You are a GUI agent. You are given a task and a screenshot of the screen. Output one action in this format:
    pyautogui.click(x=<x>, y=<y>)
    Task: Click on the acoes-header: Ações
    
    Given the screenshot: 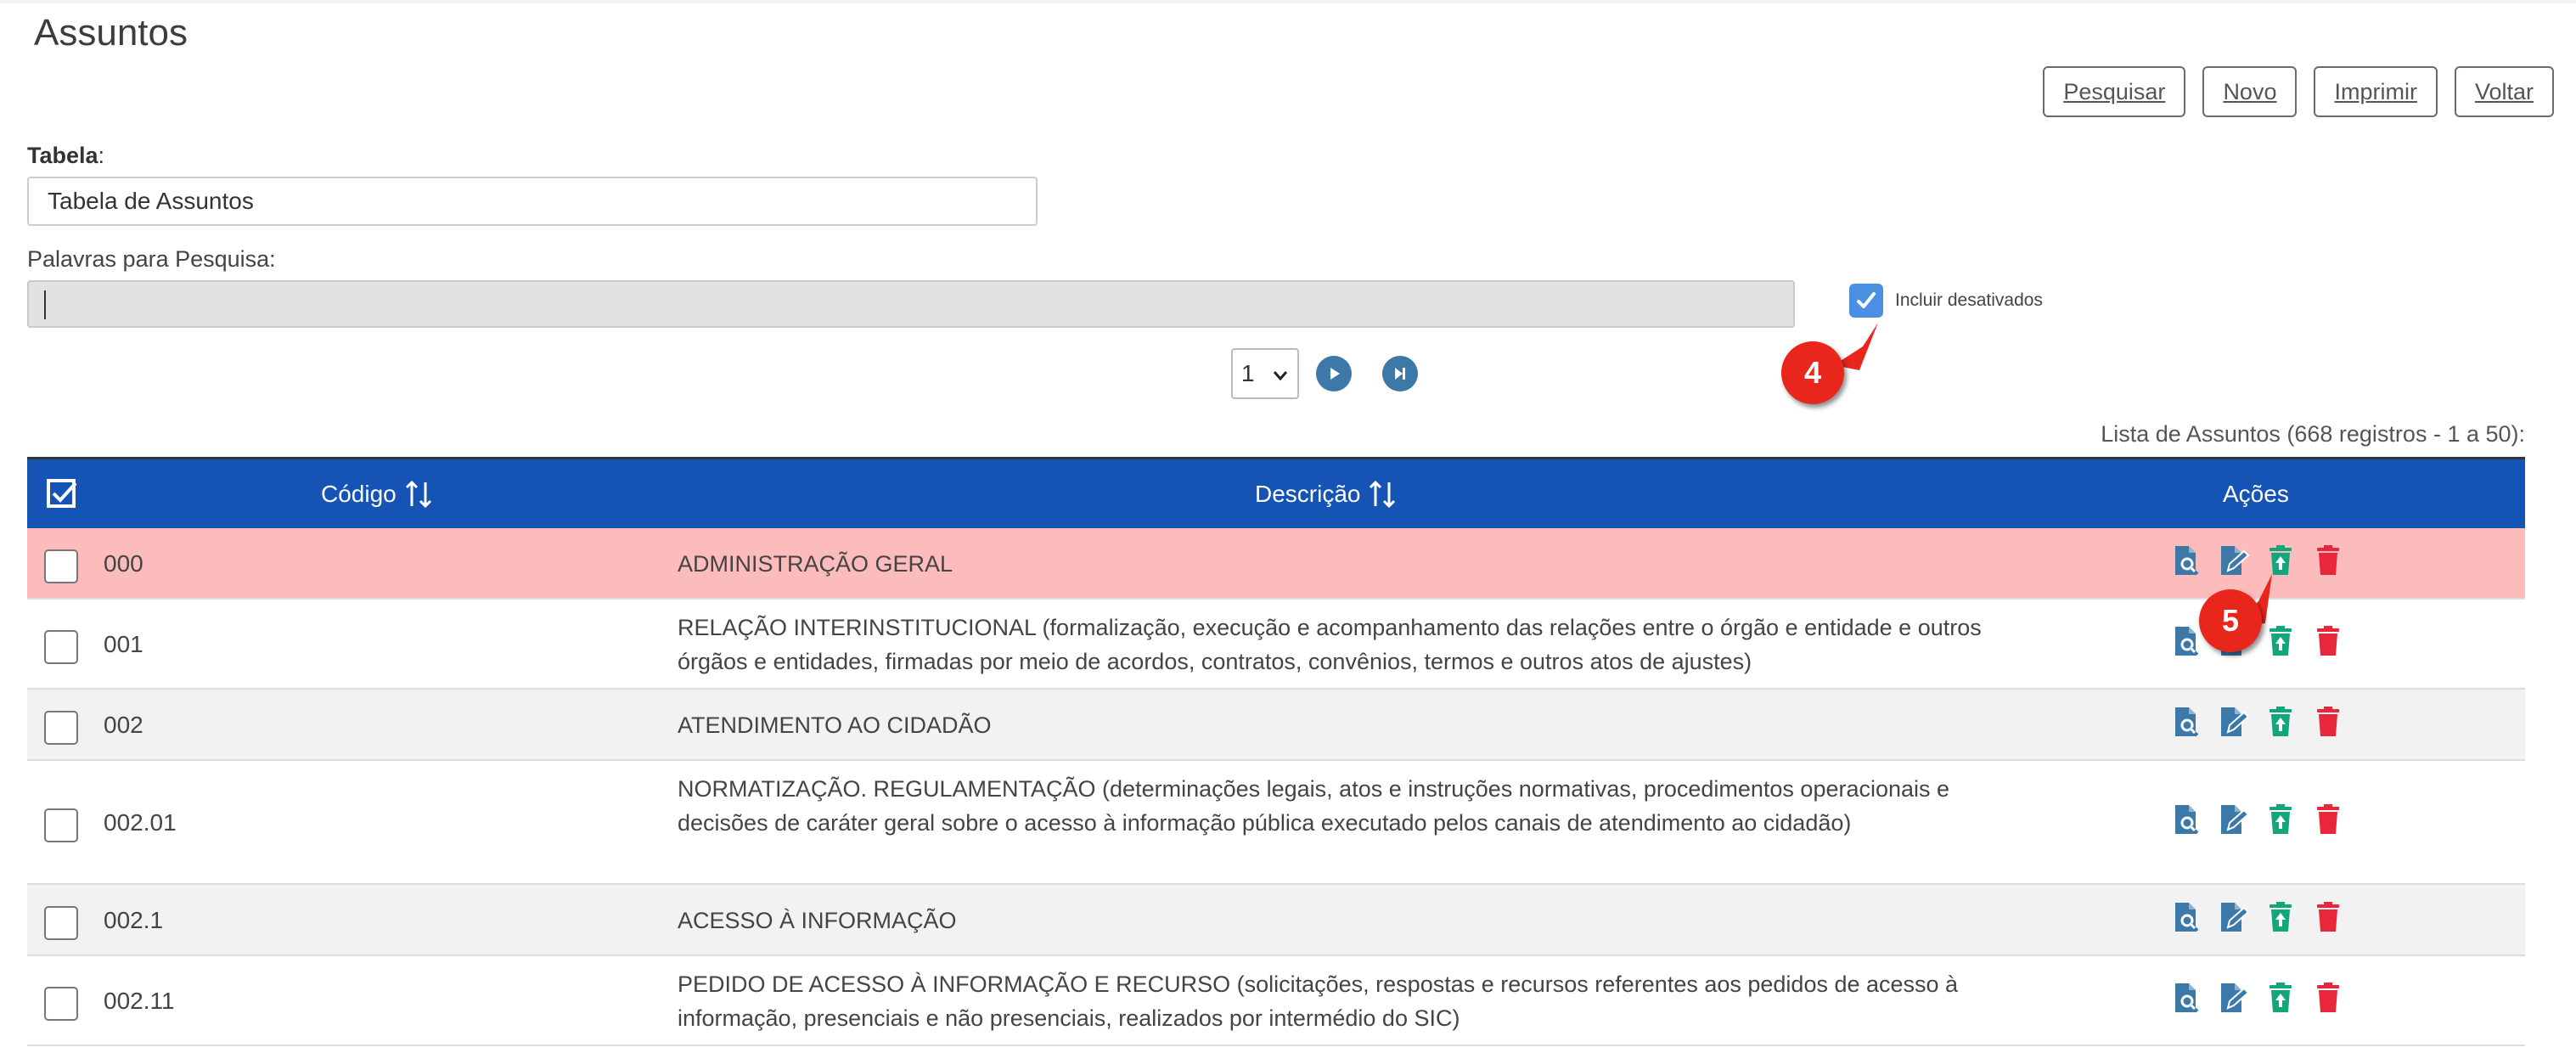 What is the action you would take?
    pyautogui.click(x=2256, y=494)
    